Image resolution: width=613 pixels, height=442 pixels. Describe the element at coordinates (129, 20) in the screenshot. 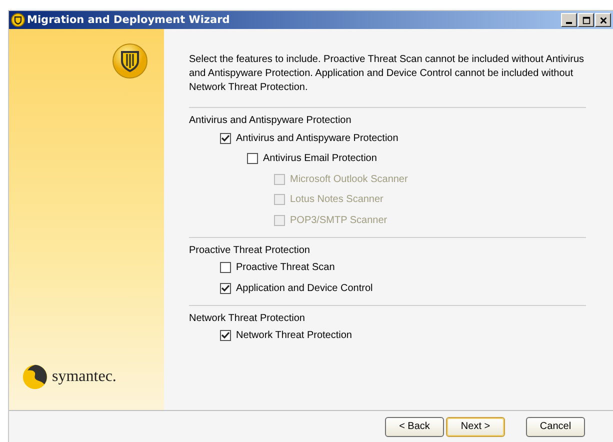

I see `window-title: Migration and Deployment Wizard` at that location.